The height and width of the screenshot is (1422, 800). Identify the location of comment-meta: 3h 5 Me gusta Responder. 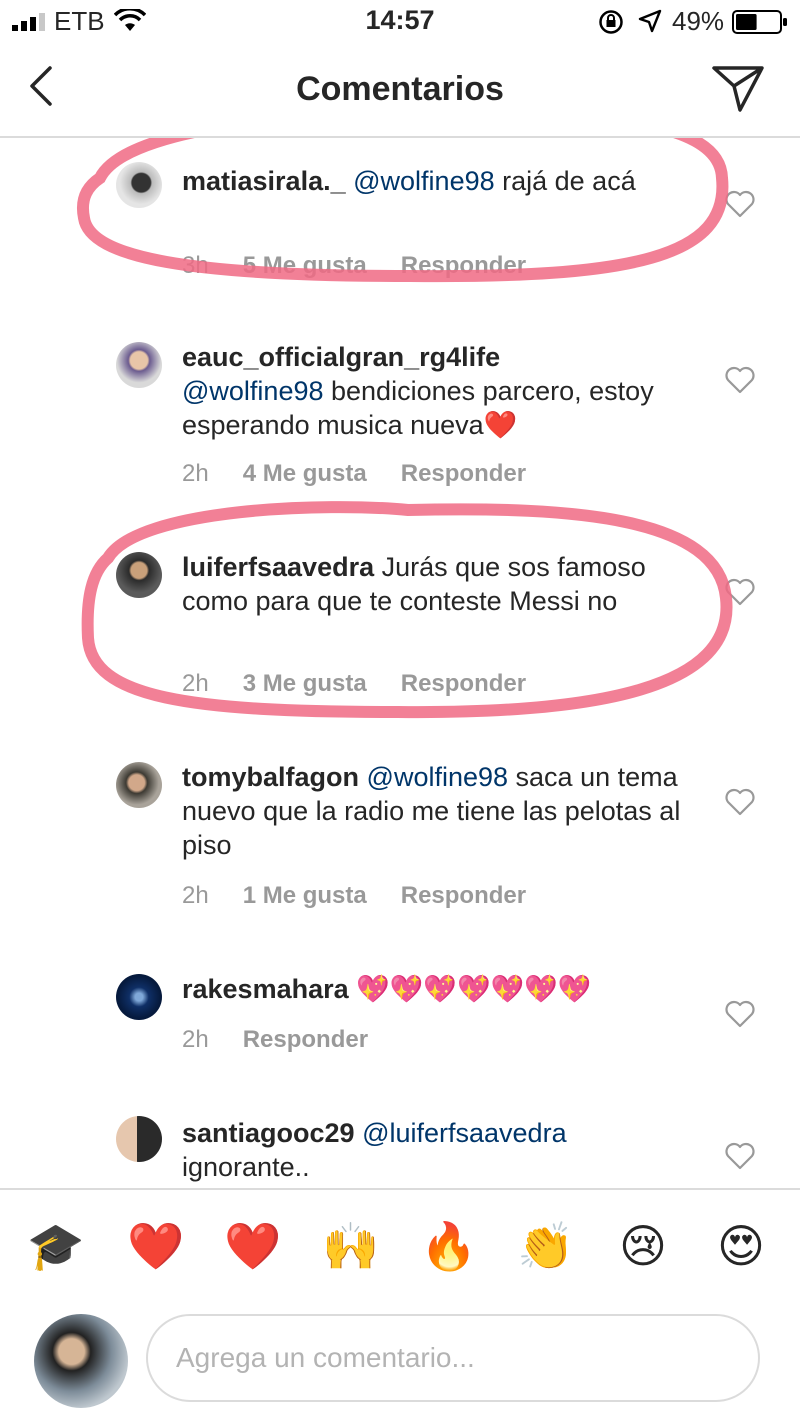
(371, 266).